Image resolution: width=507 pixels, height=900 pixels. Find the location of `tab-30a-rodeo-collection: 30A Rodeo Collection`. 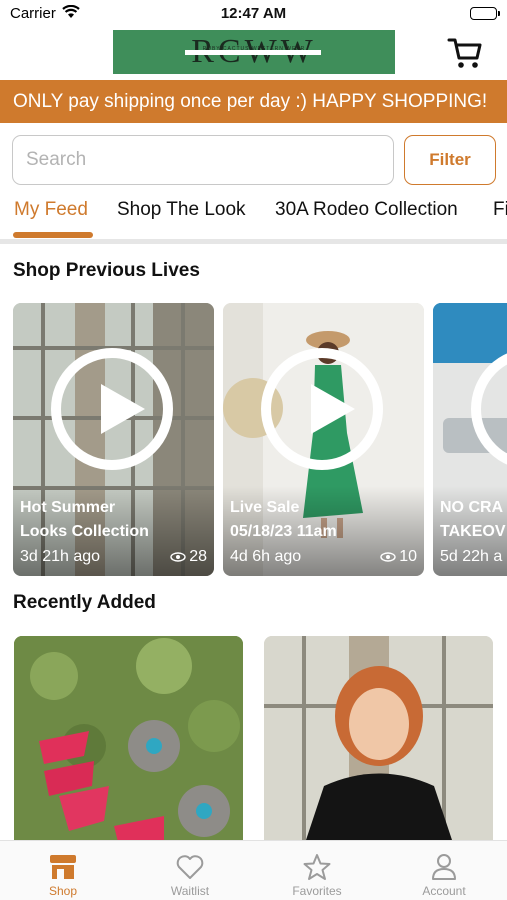

tab-30a-rodeo-collection: 30A Rodeo Collection is located at coordinates (366, 217).